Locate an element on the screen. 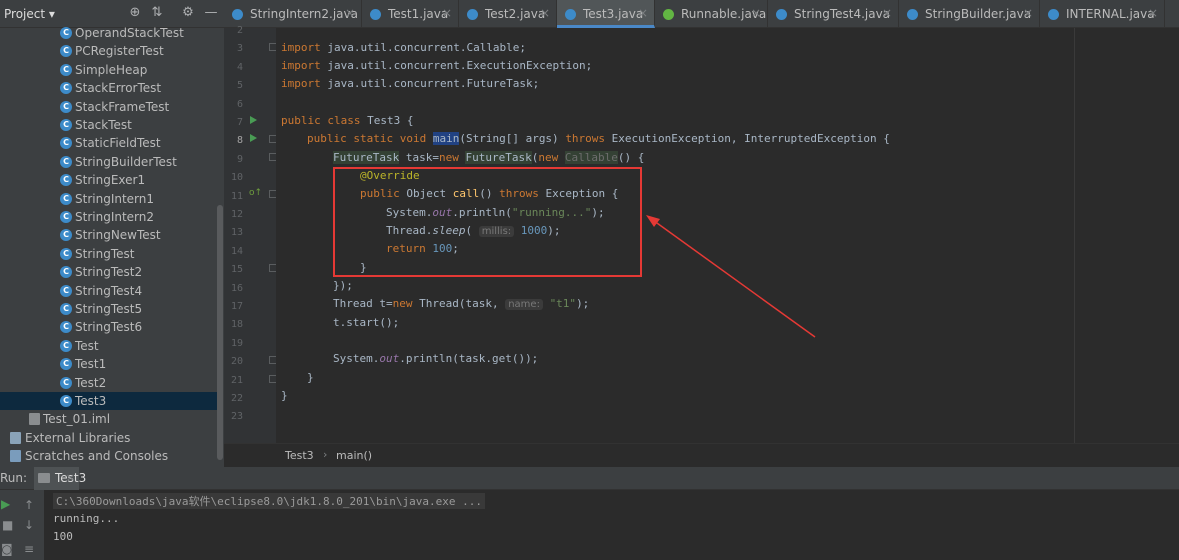  tree-item: C SimpleHeap is located at coordinates (108, 70).